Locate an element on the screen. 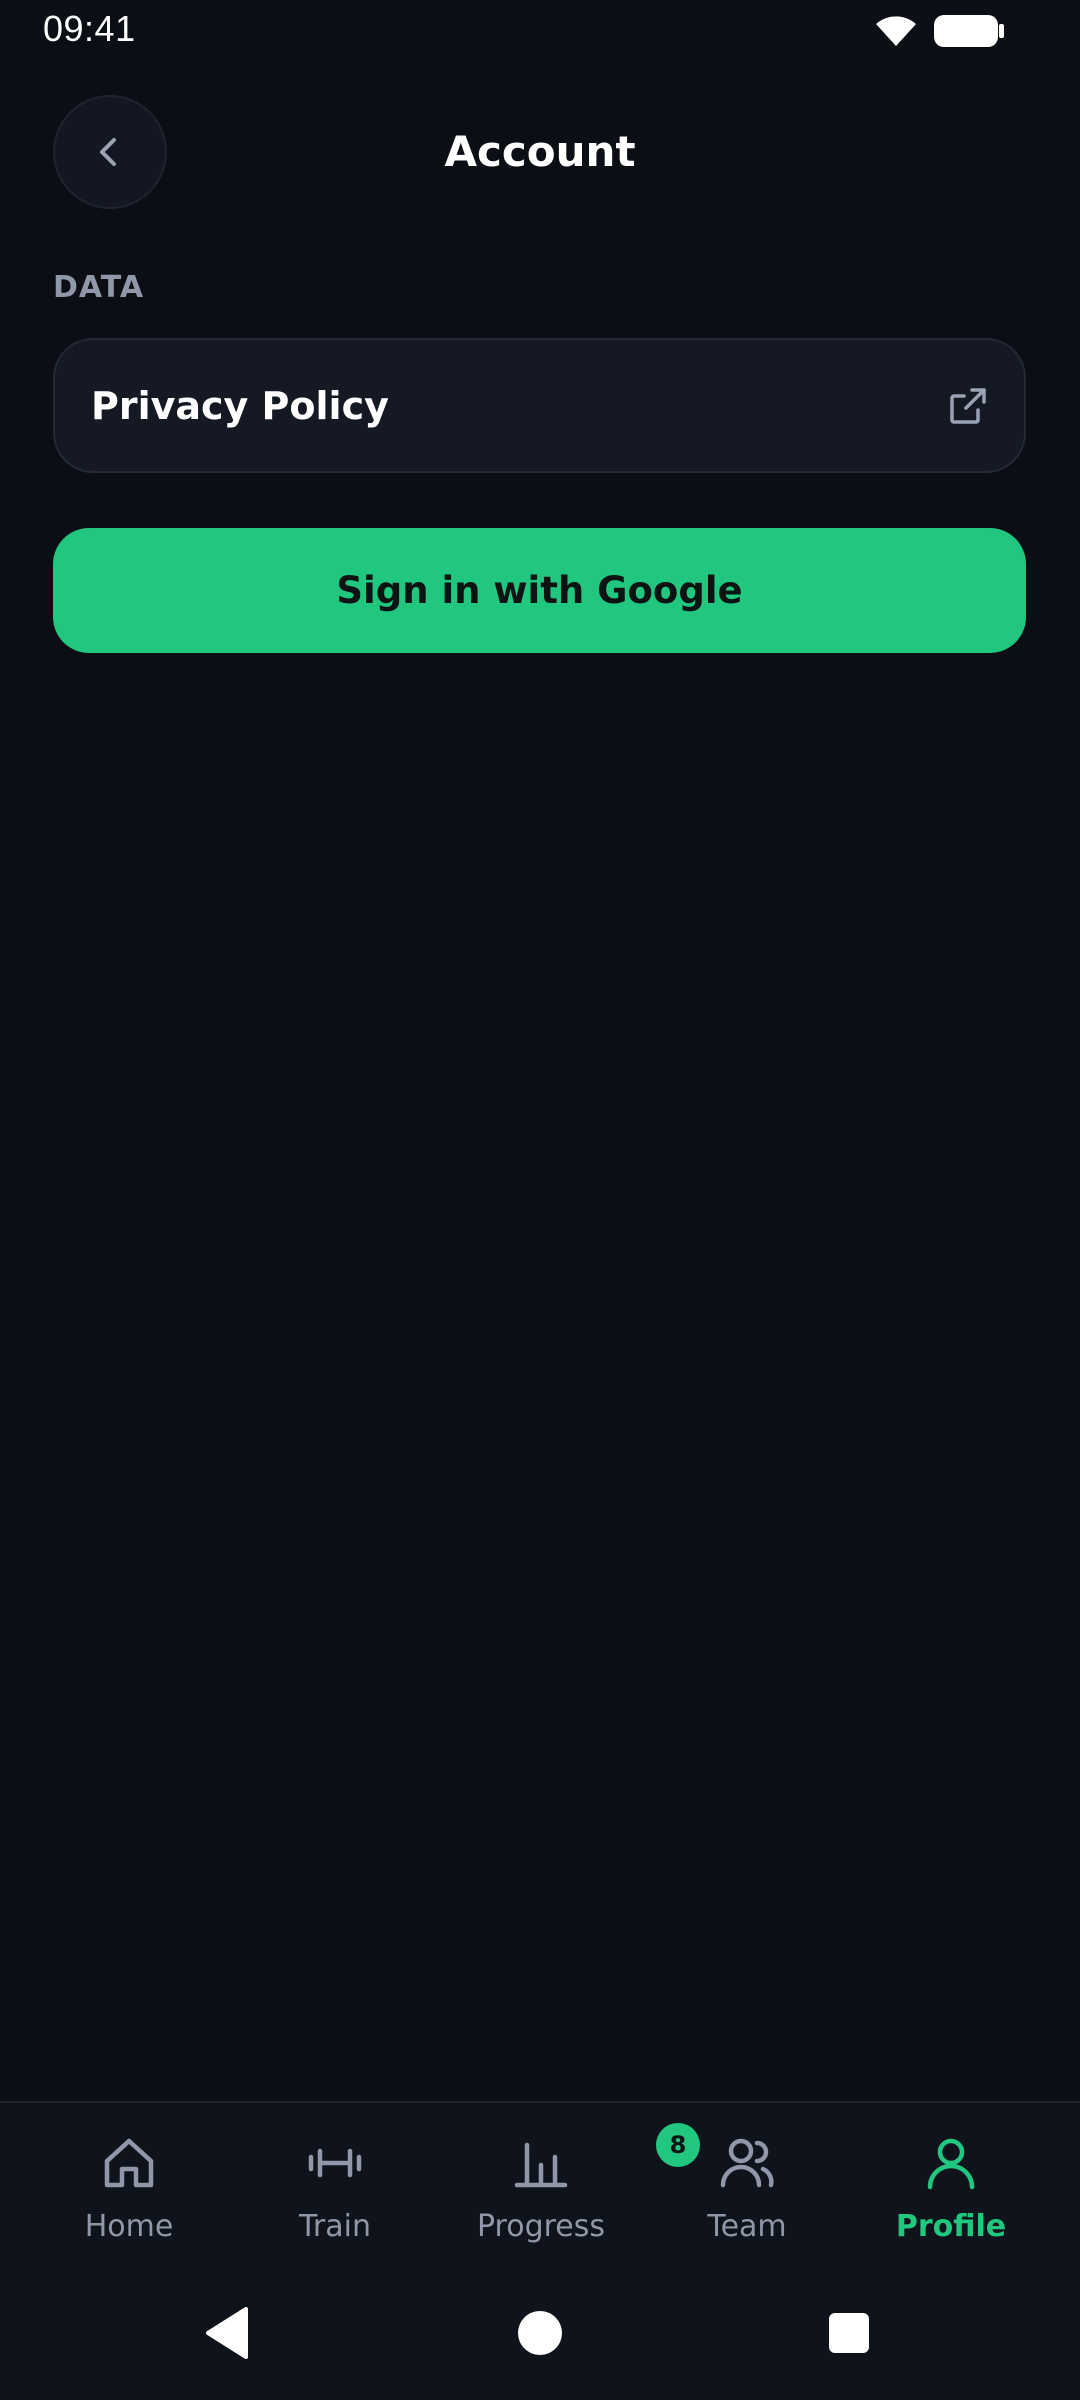 This screenshot has height=2400, width=1080. nav-label-profile: Profile is located at coordinates (951, 2226).